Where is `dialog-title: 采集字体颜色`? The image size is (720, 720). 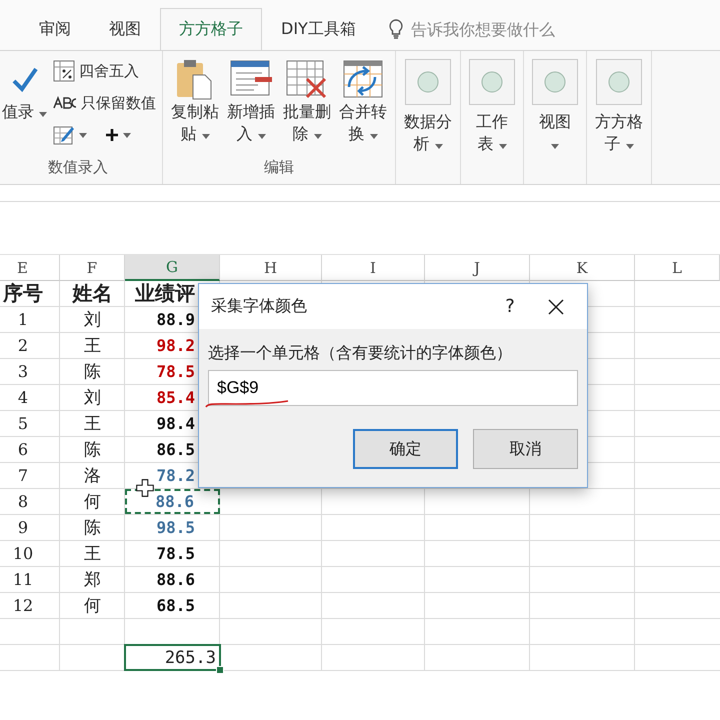 dialog-title: 采集字体颜色 is located at coordinates (259, 306).